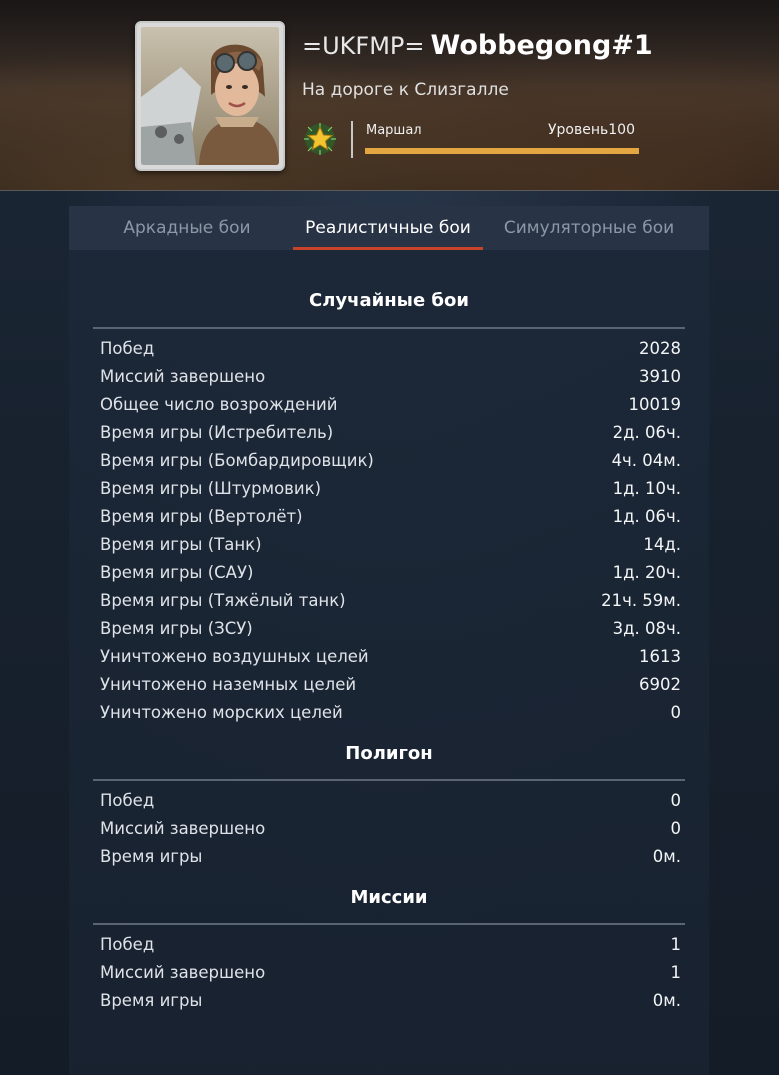  I want to click on stat-value: 10019, so click(655, 404).